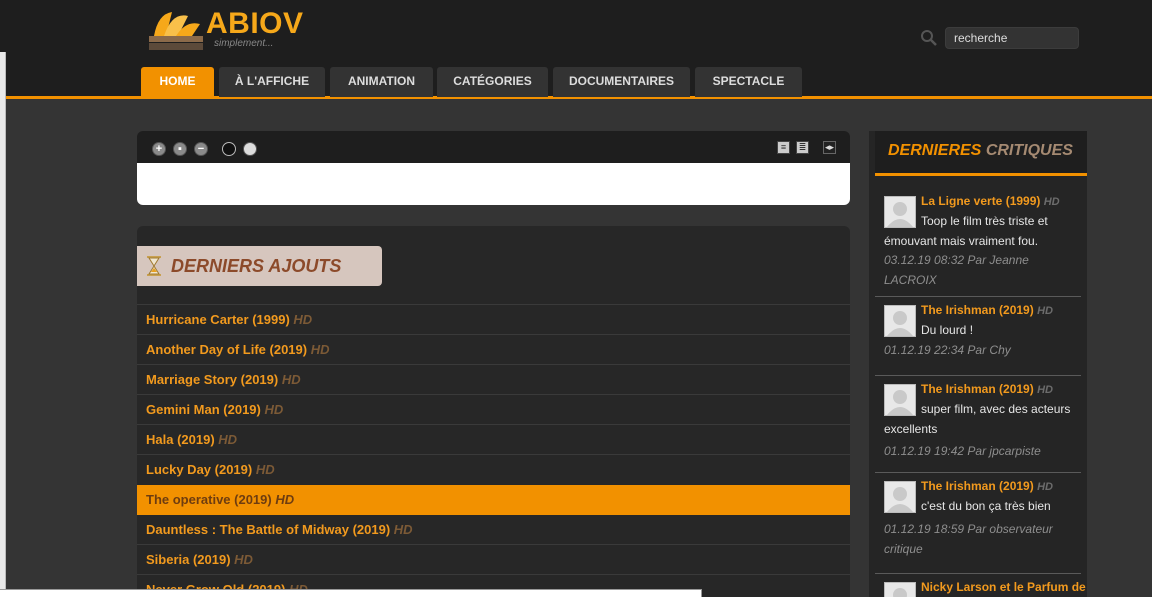 The image size is (1152, 597). What do you see at coordinates (956, 270) in the screenshot?
I see `review-meta: 03.12.19 08:32 Par Jeanne LACROIX` at bounding box center [956, 270].